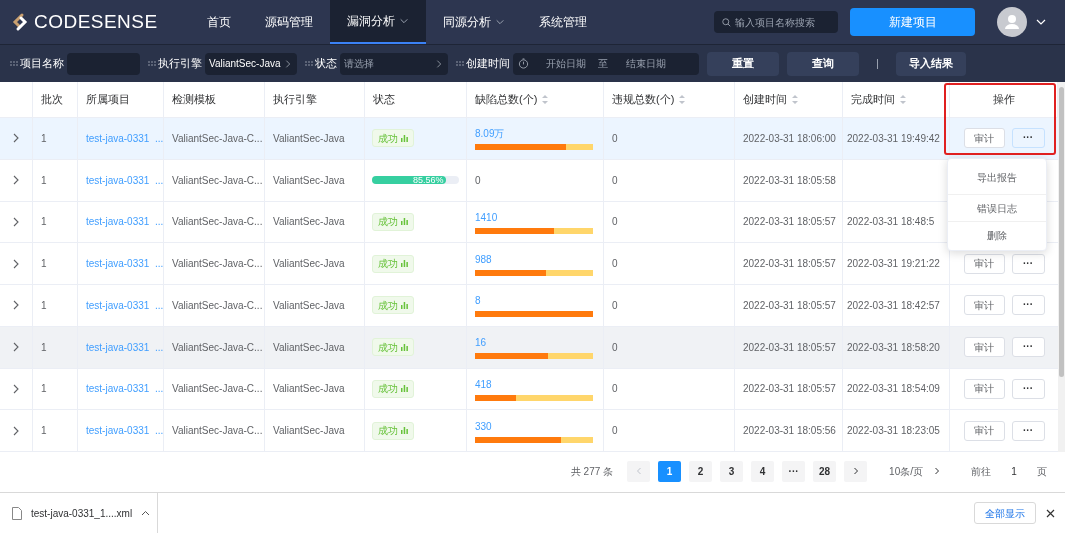 The width and height of the screenshot is (1065, 533). What do you see at coordinates (529, 389) in the screenshot?
I see `table-row: 1 test-java-0331 ... ValiantSec-Java-C... ValiantSec-Java 成功 418 0 2022-03-31 18:05:57 2022-03-31 18:54:09 审计 ···` at bounding box center [529, 389].